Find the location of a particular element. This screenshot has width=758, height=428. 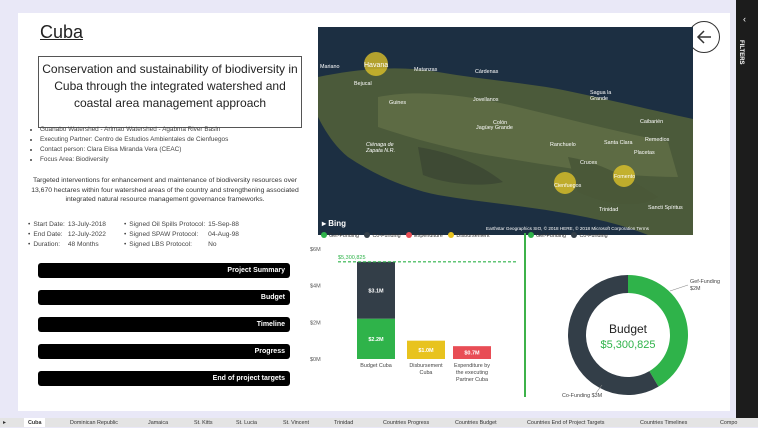

y-tick-label: $0M is located at coordinates (315, 360).